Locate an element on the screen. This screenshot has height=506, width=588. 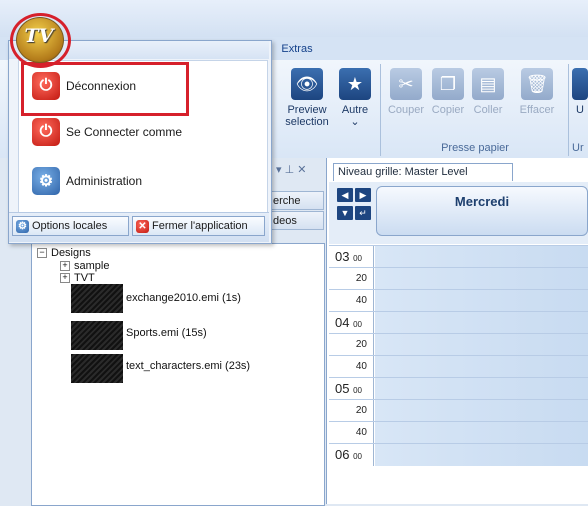
couper-button: ✂ Couper is located at coordinates (406, 92).